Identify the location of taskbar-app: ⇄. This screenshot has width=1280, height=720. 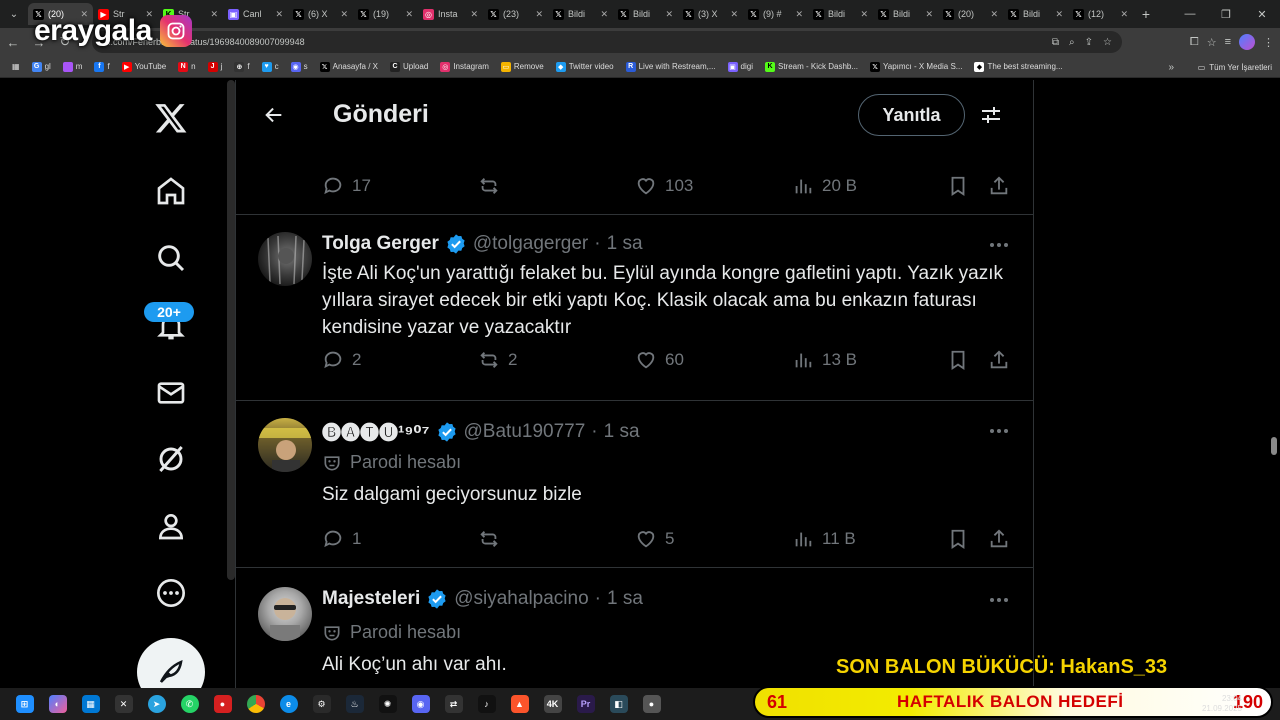
(453, 704).